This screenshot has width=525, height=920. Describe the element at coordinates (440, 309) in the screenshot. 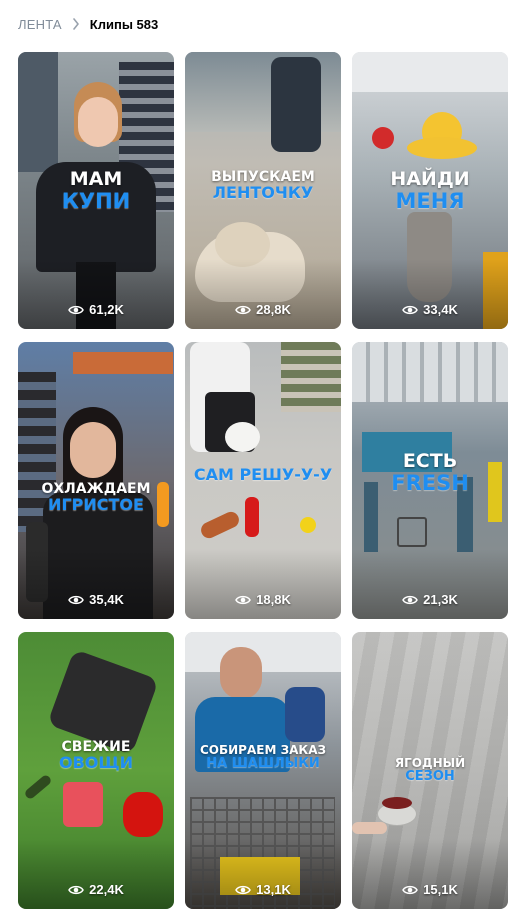

I see `clip-views-count: 33,4K` at that location.